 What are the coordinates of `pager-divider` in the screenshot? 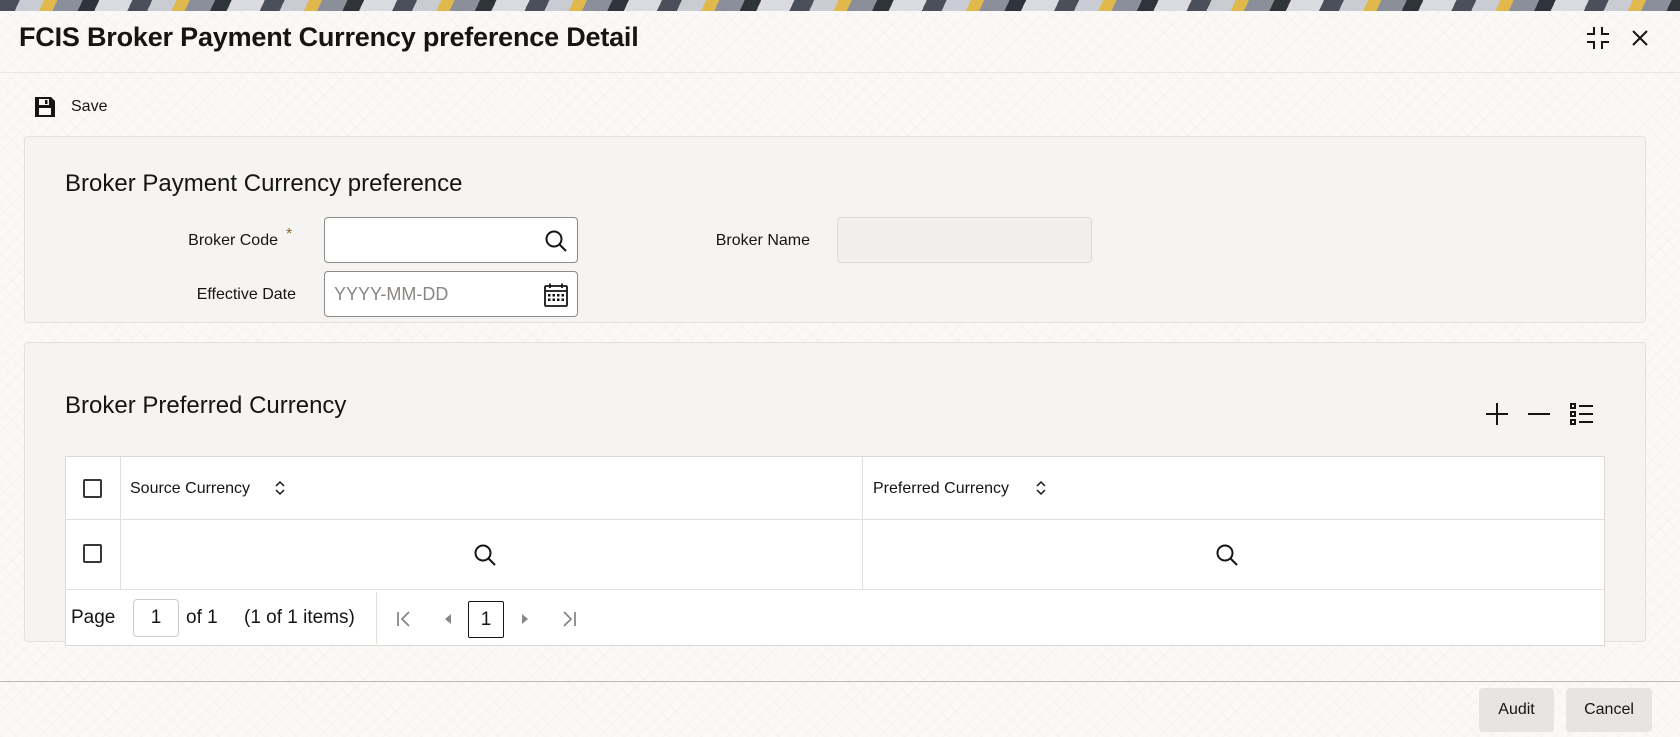 It's located at (376, 618).